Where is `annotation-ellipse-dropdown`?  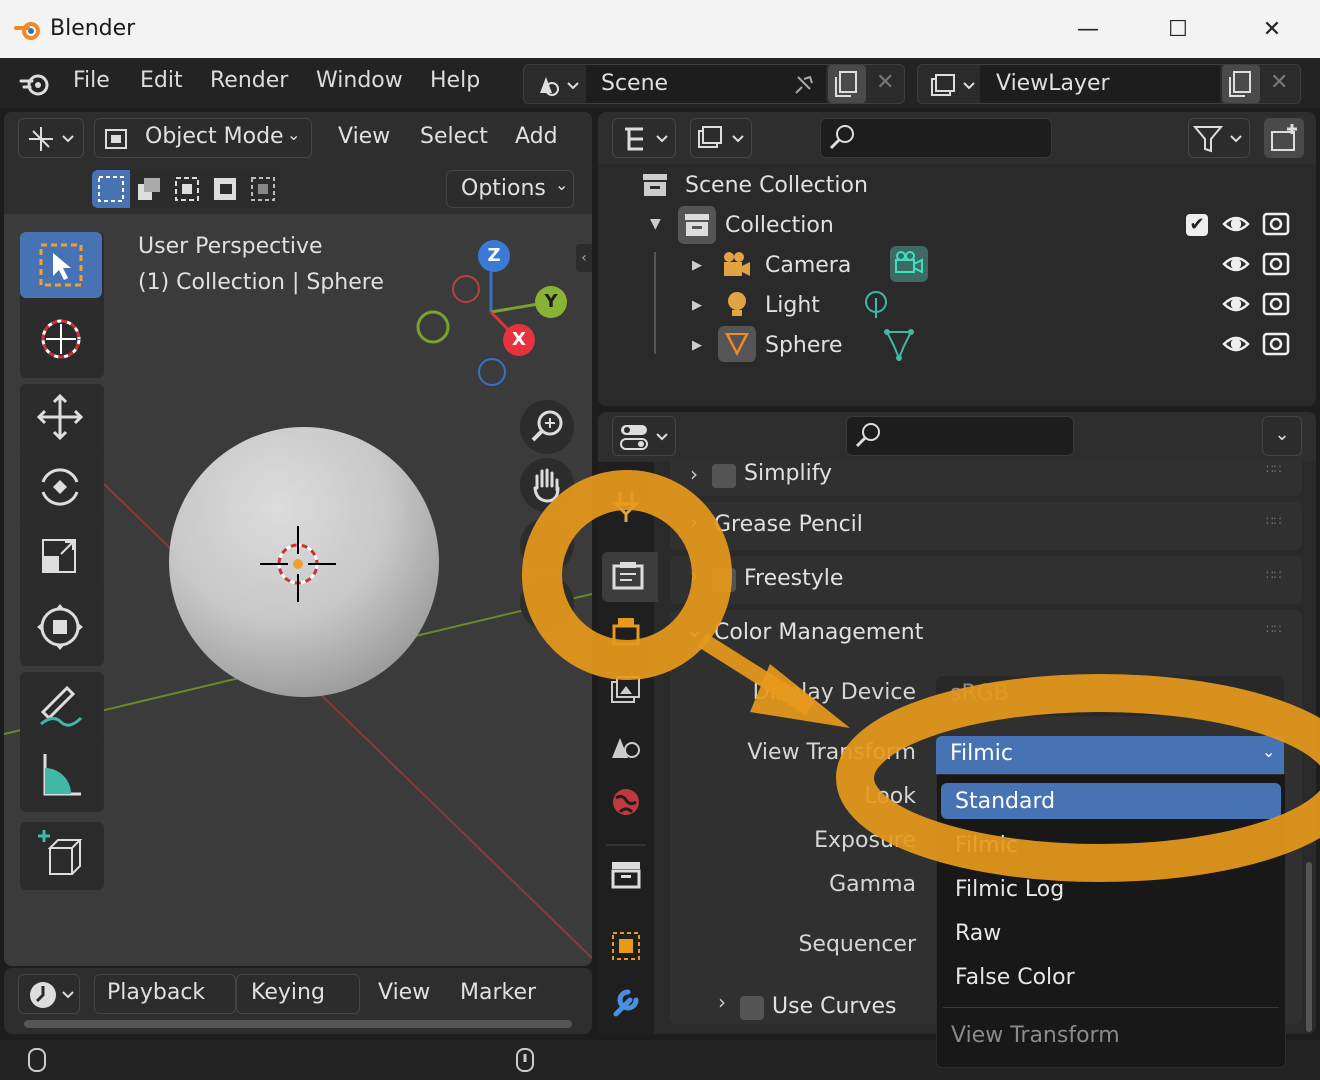 annotation-ellipse-dropdown is located at coordinates (1078, 778).